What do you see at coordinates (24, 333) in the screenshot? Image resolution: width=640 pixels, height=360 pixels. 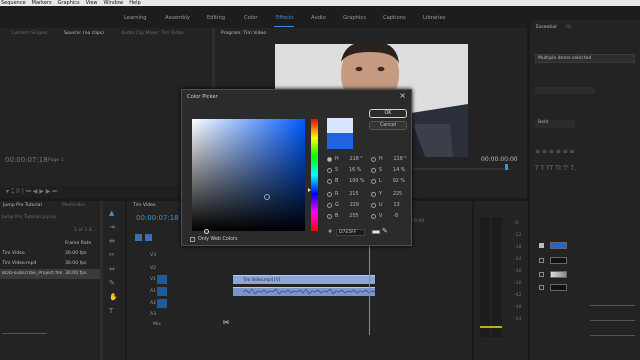 I see `zoom-slider` at bounding box center [24, 333].